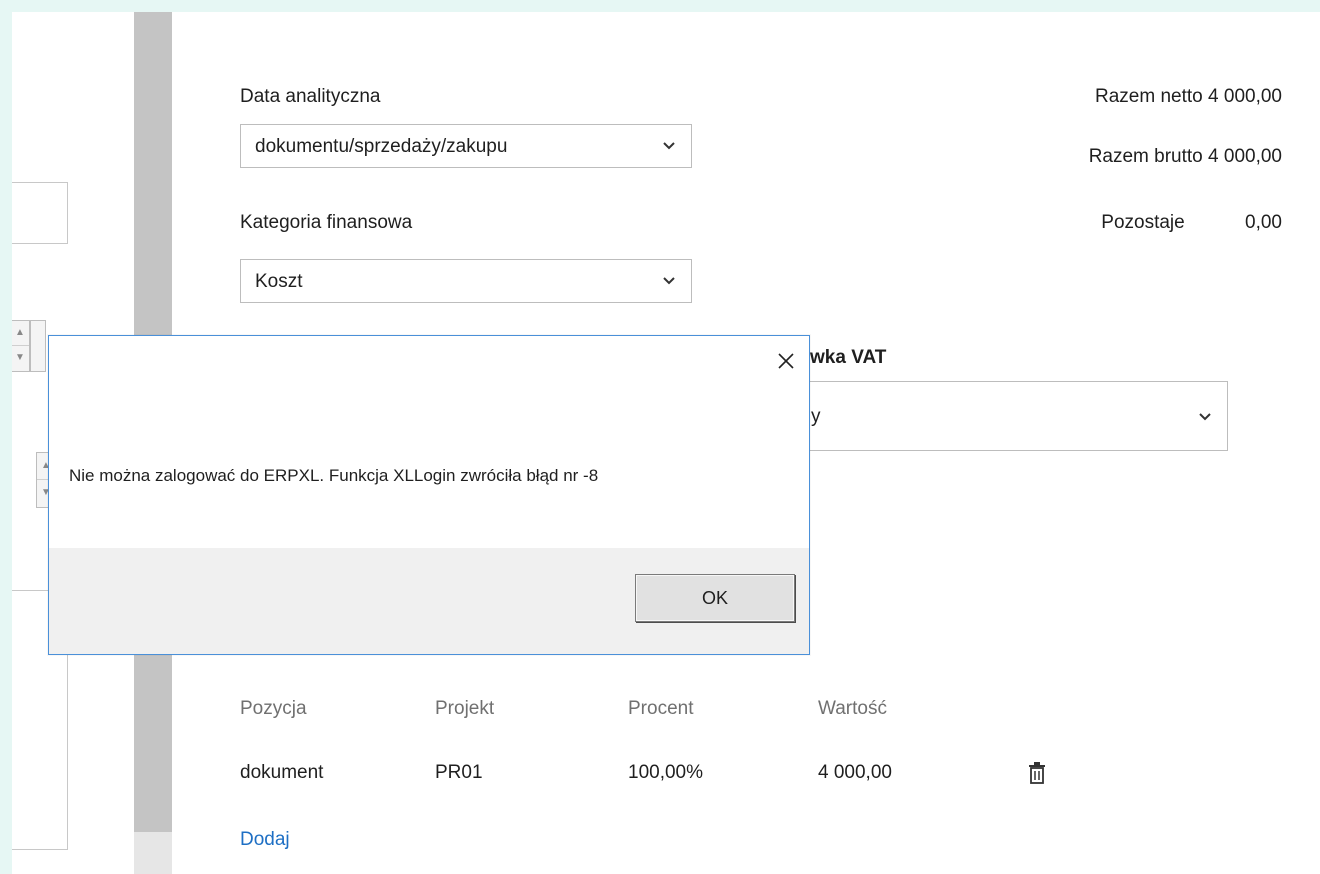 The height and width of the screenshot is (874, 1320). Describe the element at coordinates (429, 601) in the screenshot. I see `dialog-footer: OK` at that location.